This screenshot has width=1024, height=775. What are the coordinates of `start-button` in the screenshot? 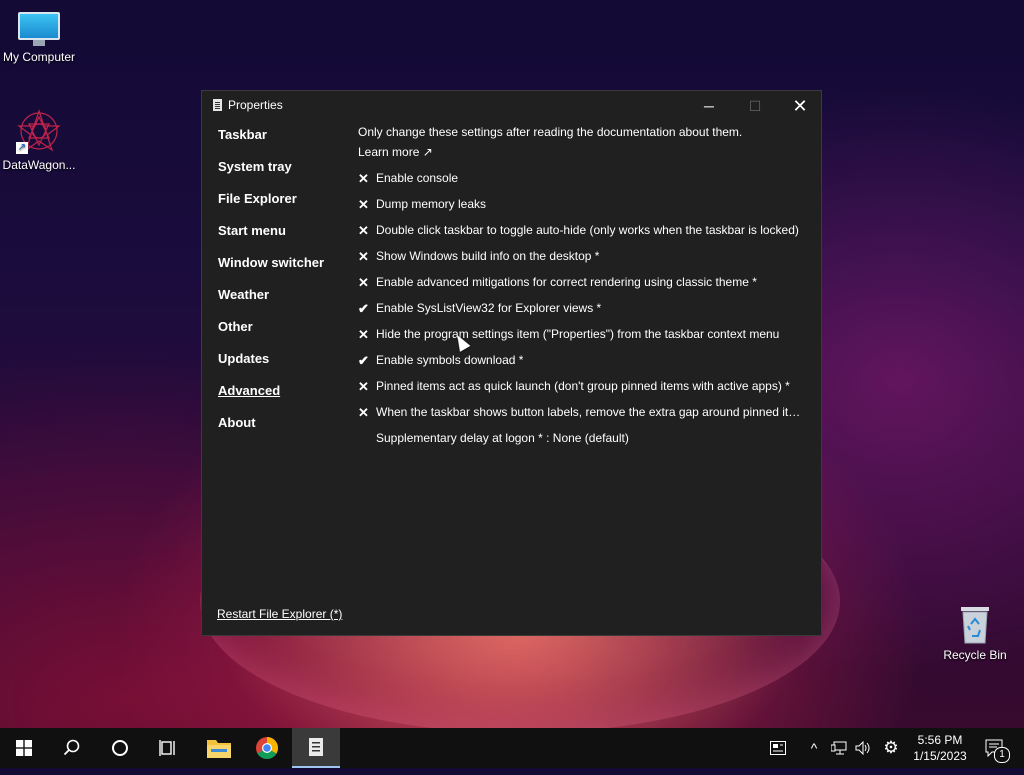 It's located at (24, 748).